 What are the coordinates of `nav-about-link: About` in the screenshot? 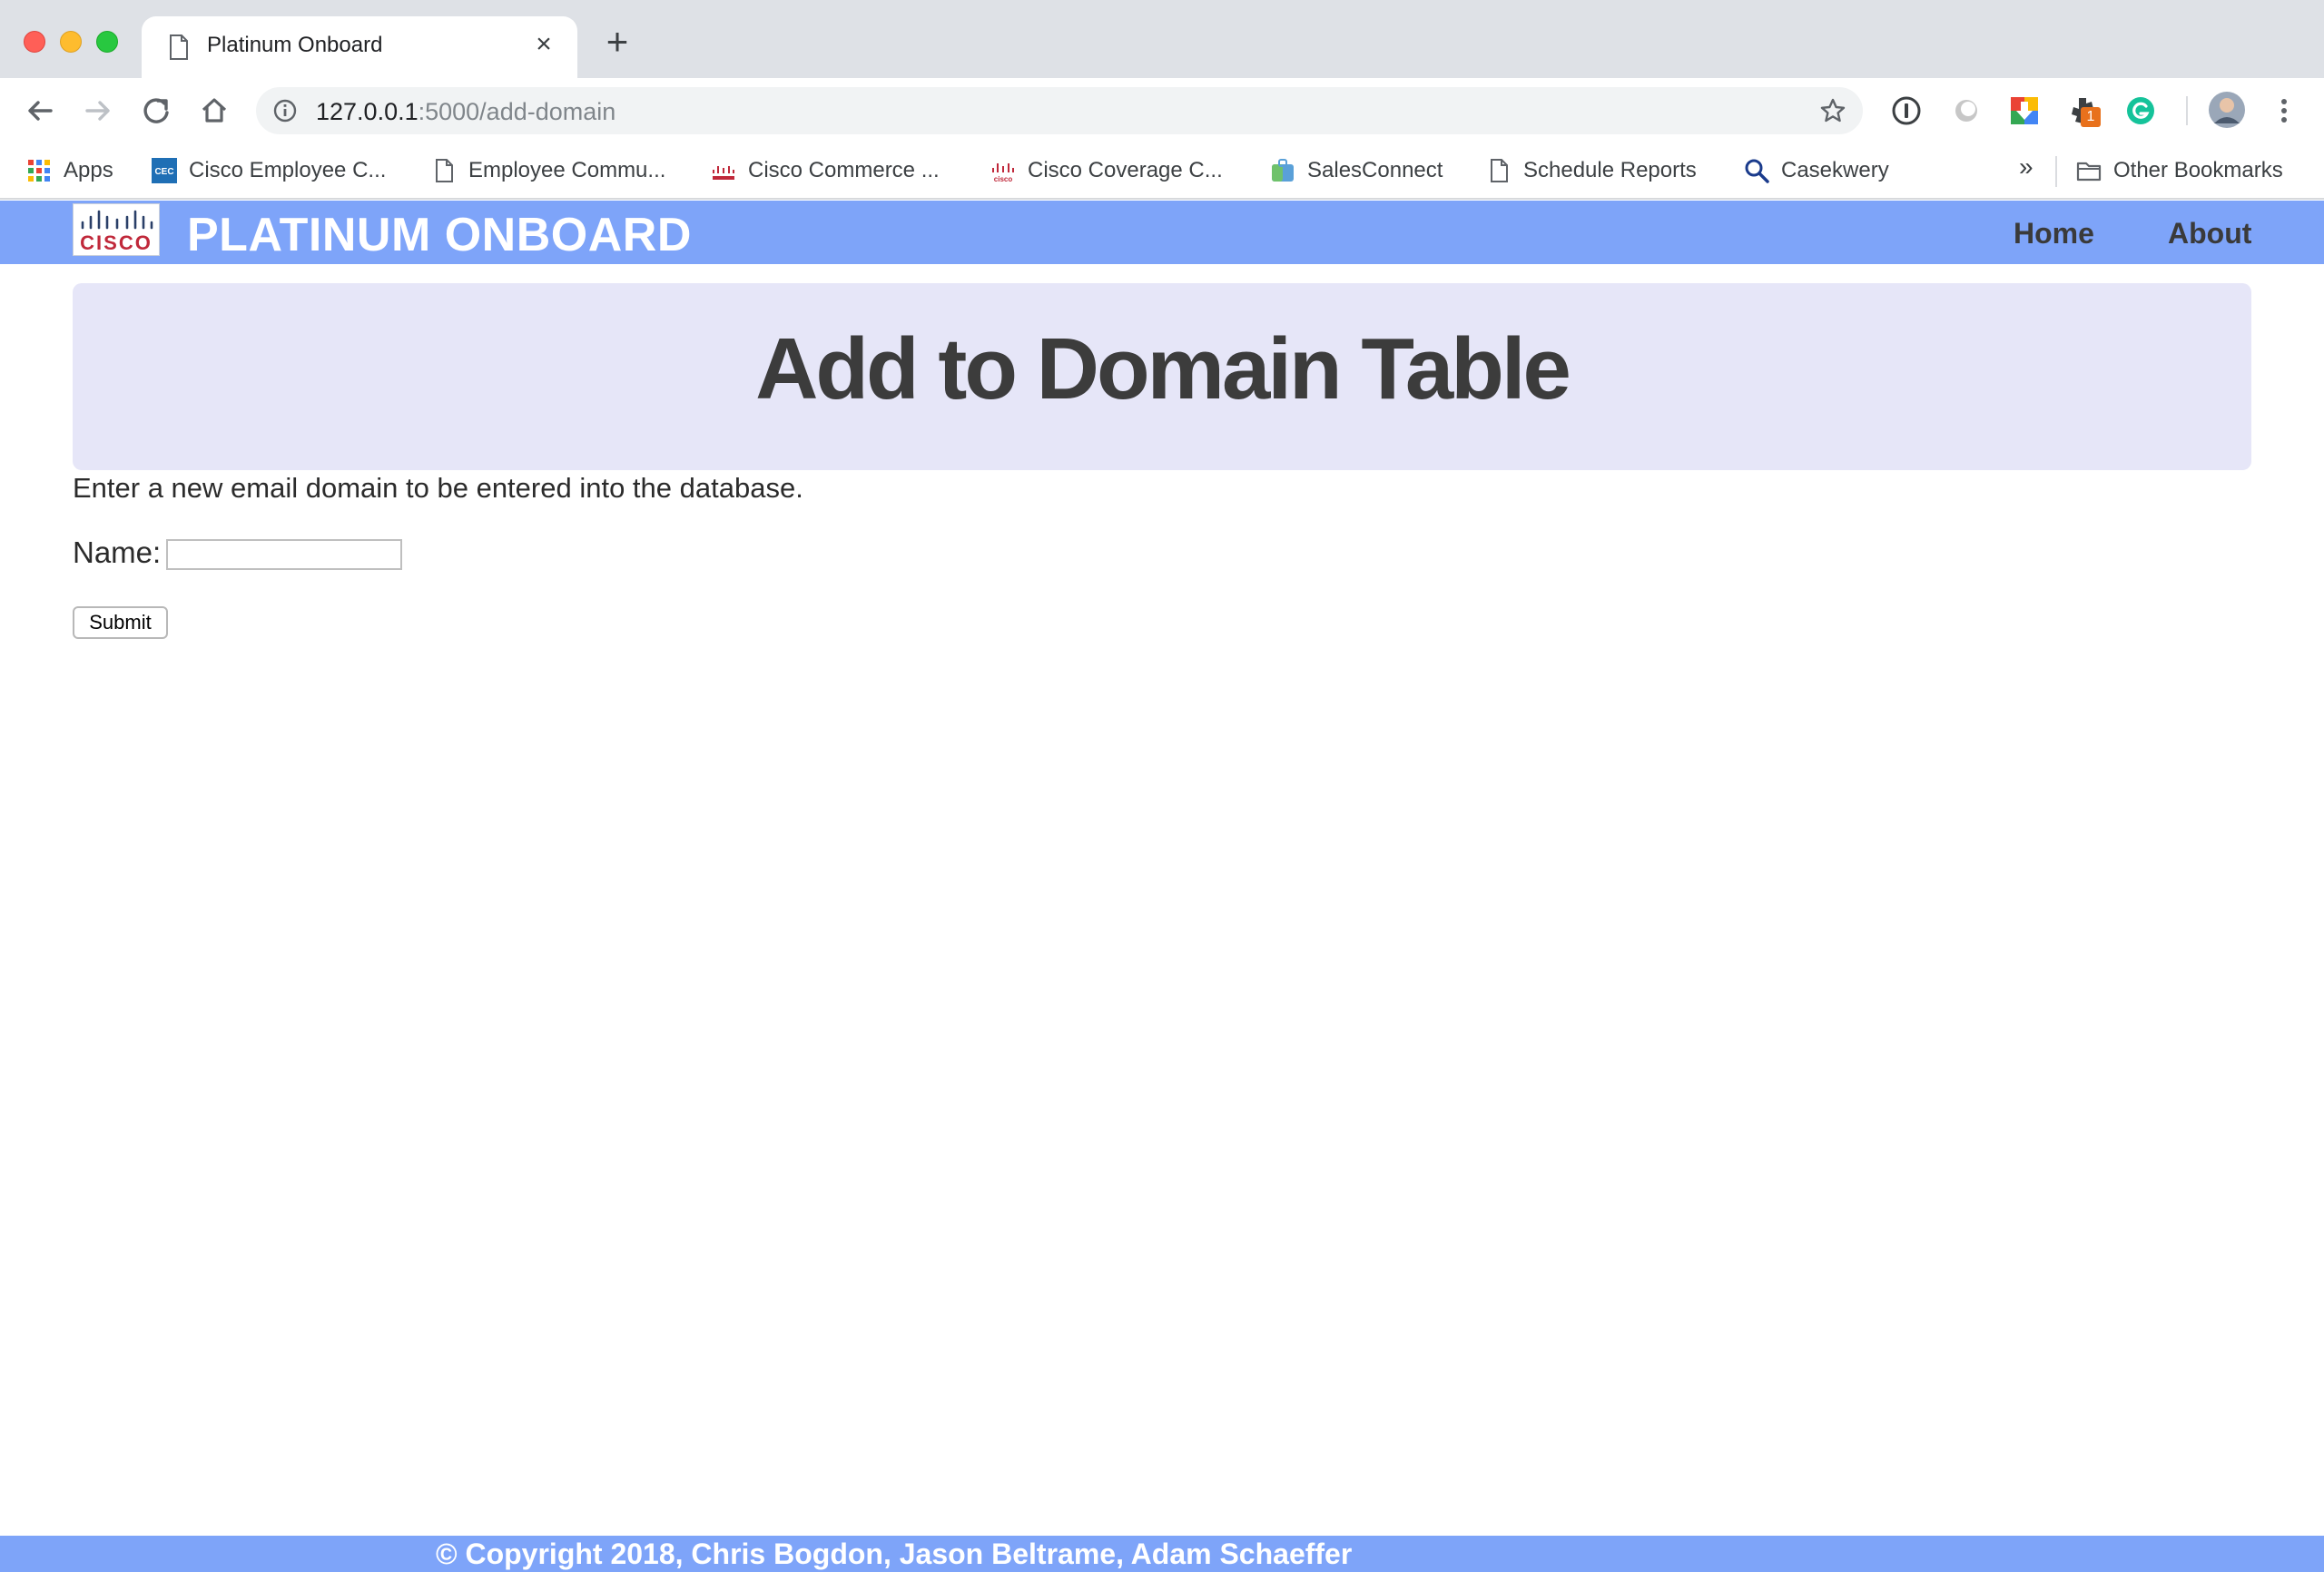 It's located at (2209, 234).